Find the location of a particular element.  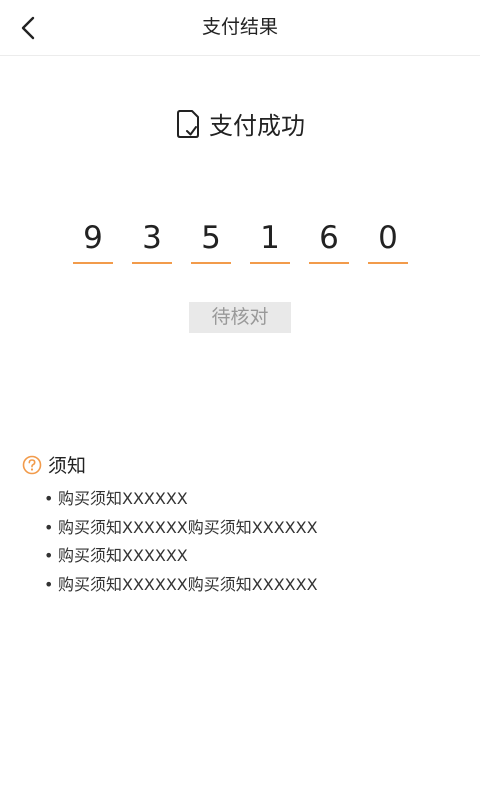

notice-title: 须知 is located at coordinates (67, 466).